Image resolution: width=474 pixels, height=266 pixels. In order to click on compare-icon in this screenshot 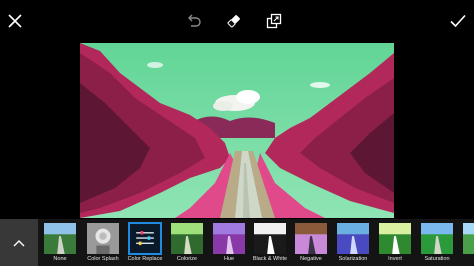, I will do `click(274, 21)`.